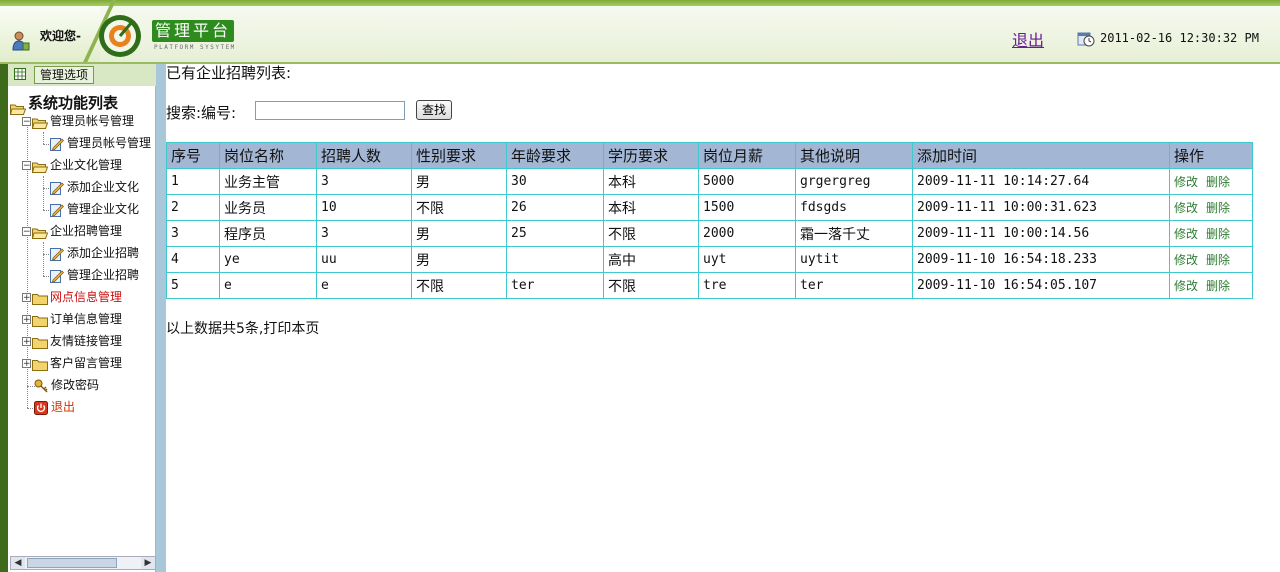 This screenshot has width=1280, height=572. Describe the element at coordinates (54, 407) in the screenshot. I see `sidebar-item-exit: 退出` at that location.